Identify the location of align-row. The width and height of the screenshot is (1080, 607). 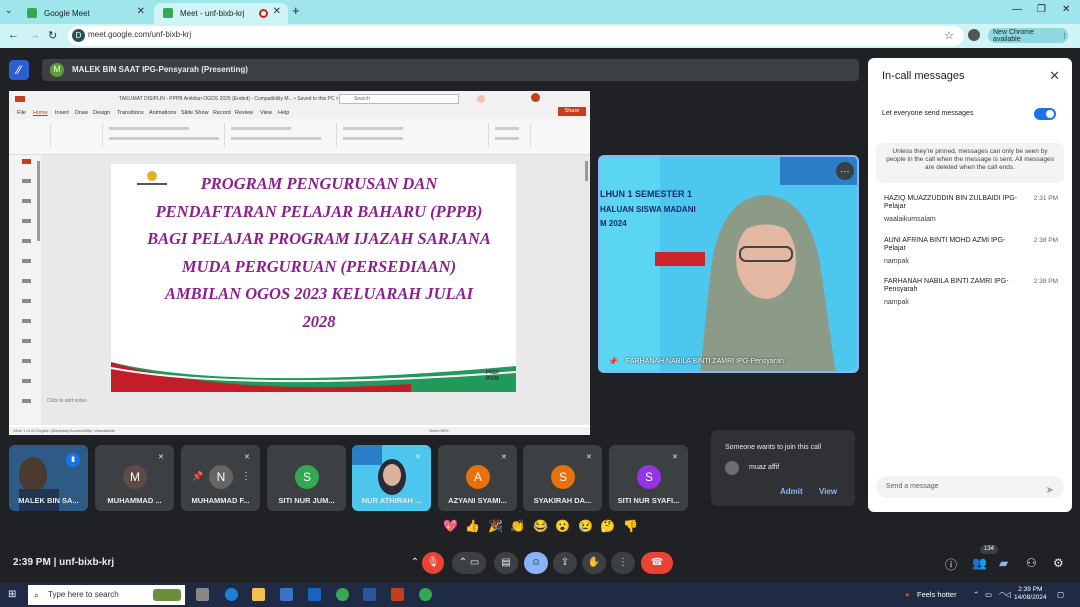
(276, 138).